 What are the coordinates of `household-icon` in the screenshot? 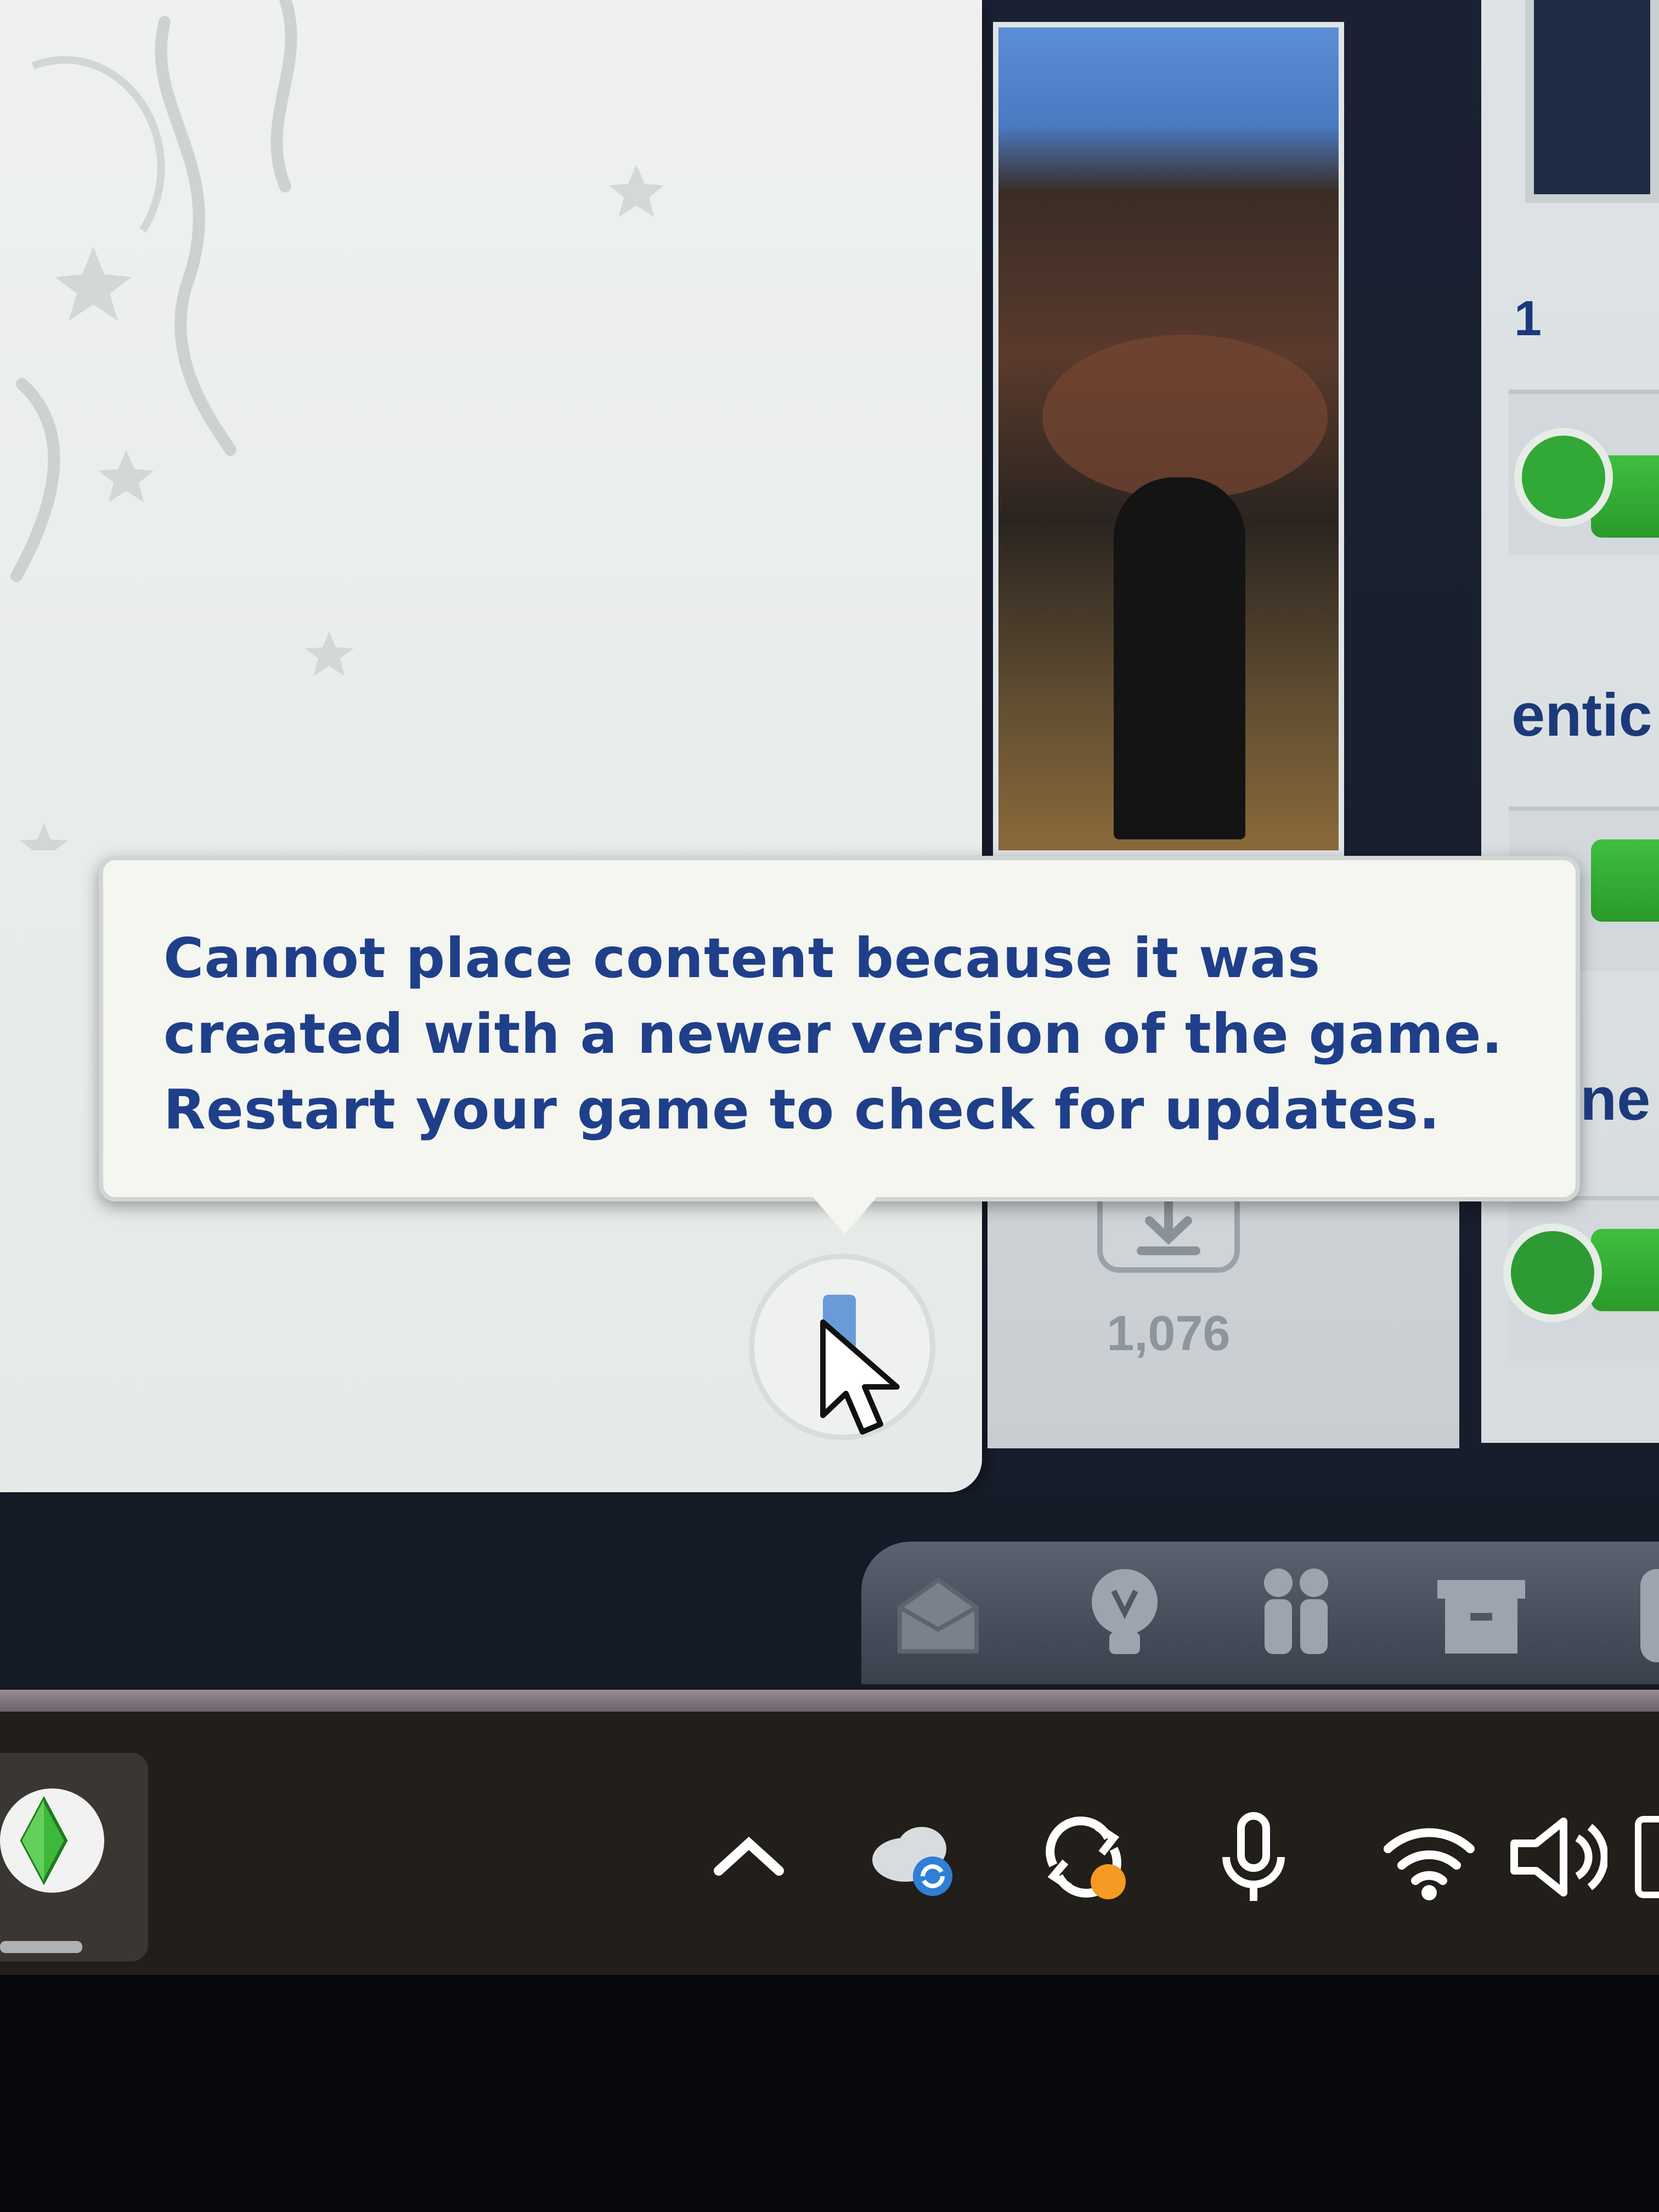 It's located at (1295, 1613).